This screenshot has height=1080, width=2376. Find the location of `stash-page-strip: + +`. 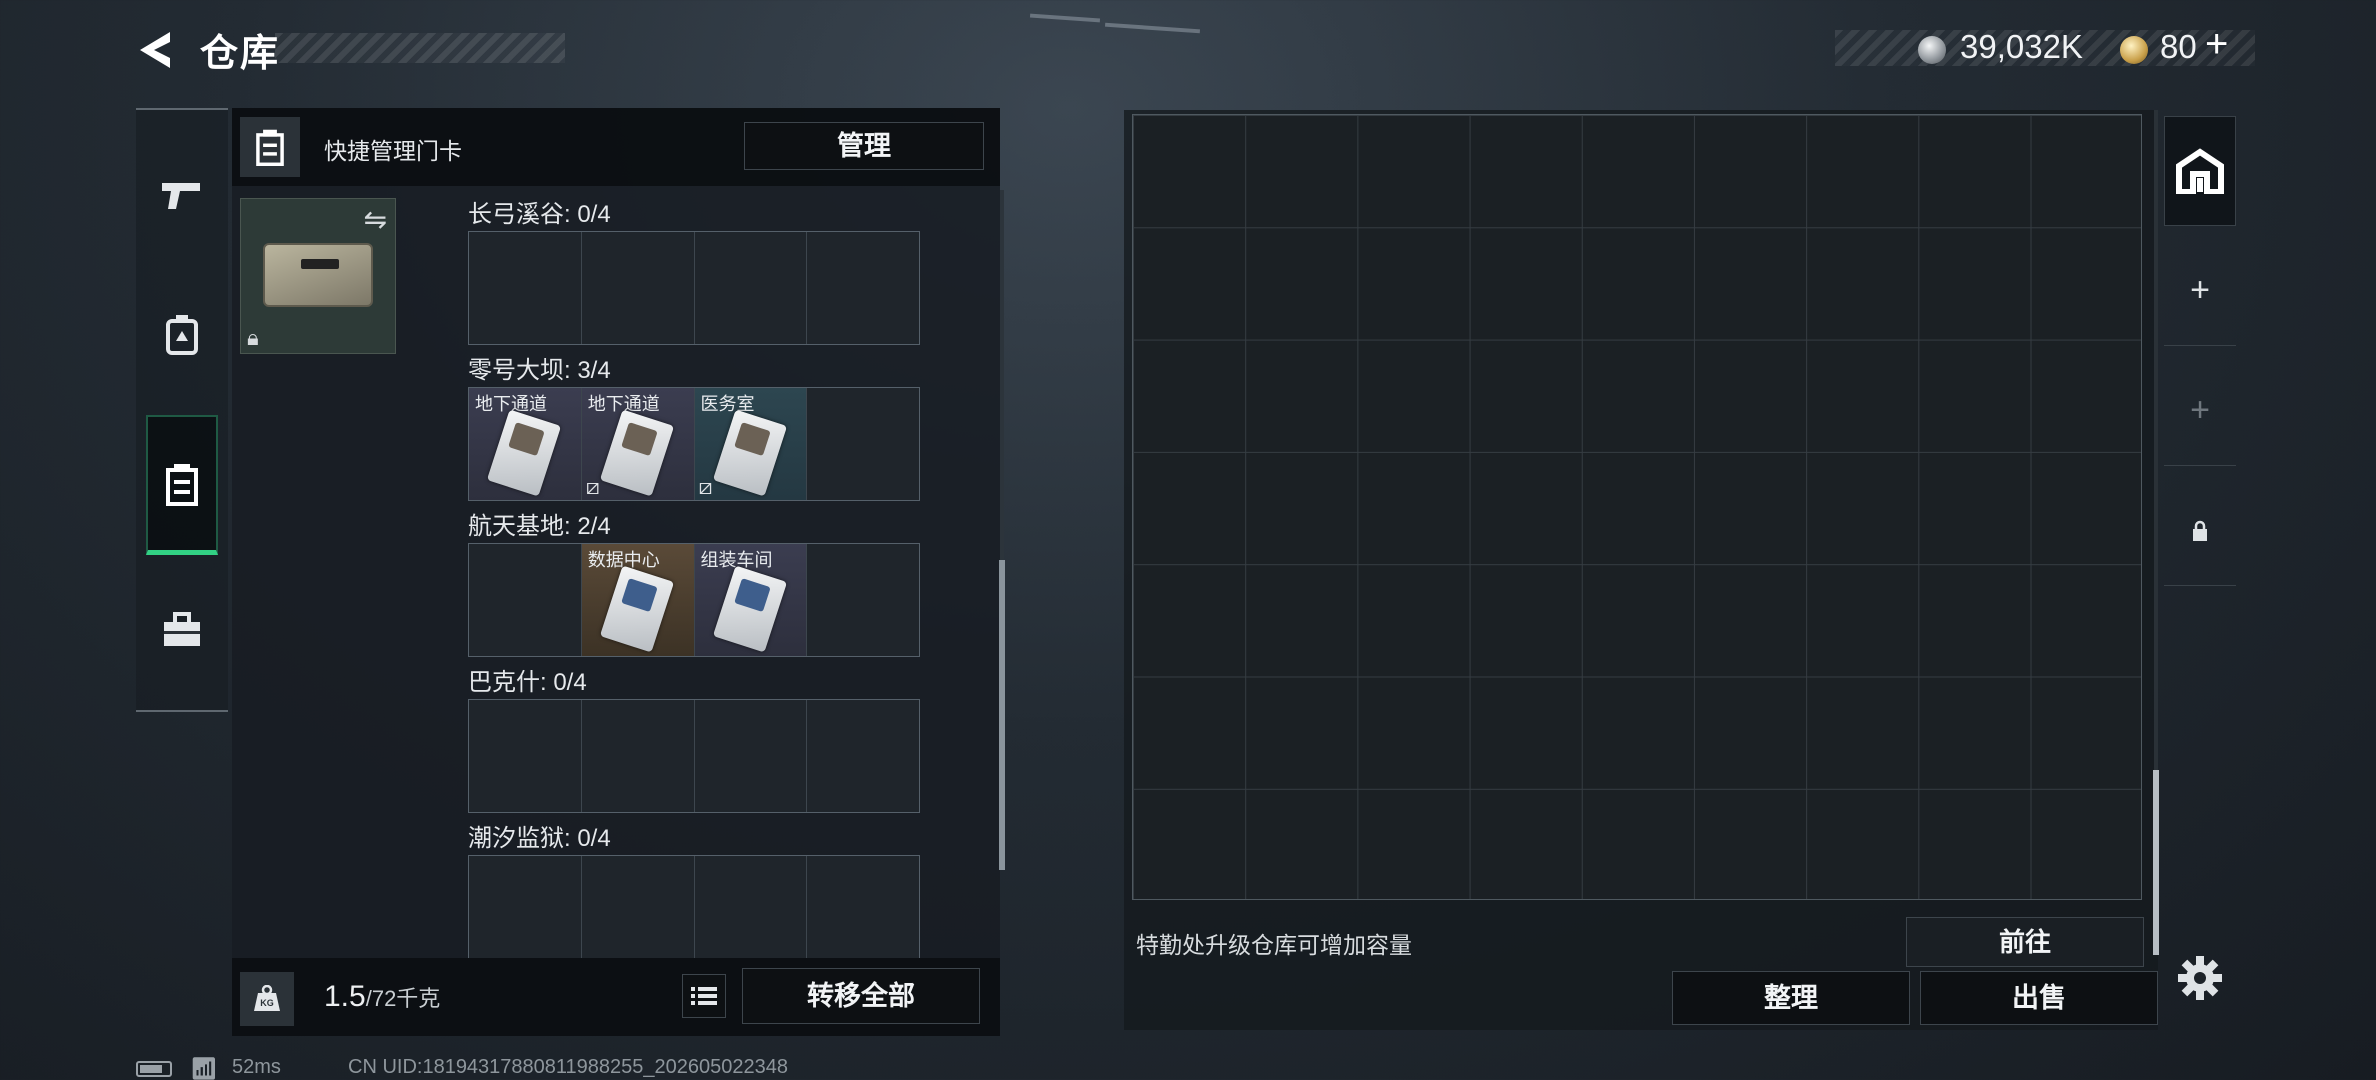

stash-page-strip: + + is located at coordinates (2200, 358).